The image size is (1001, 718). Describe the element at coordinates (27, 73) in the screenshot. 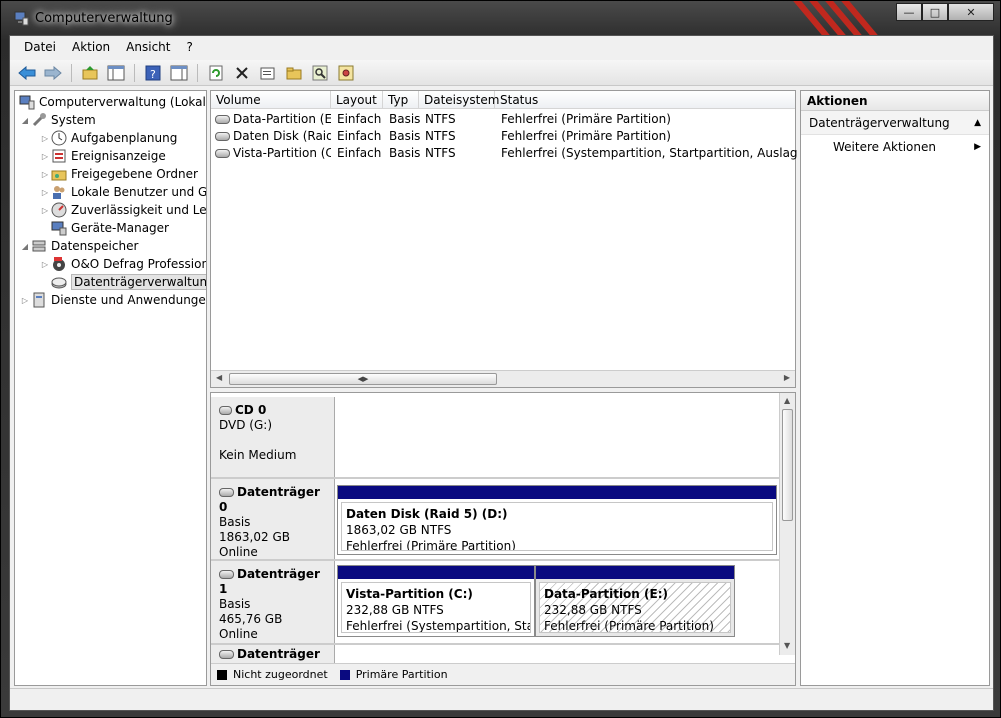

I see `back-button` at that location.